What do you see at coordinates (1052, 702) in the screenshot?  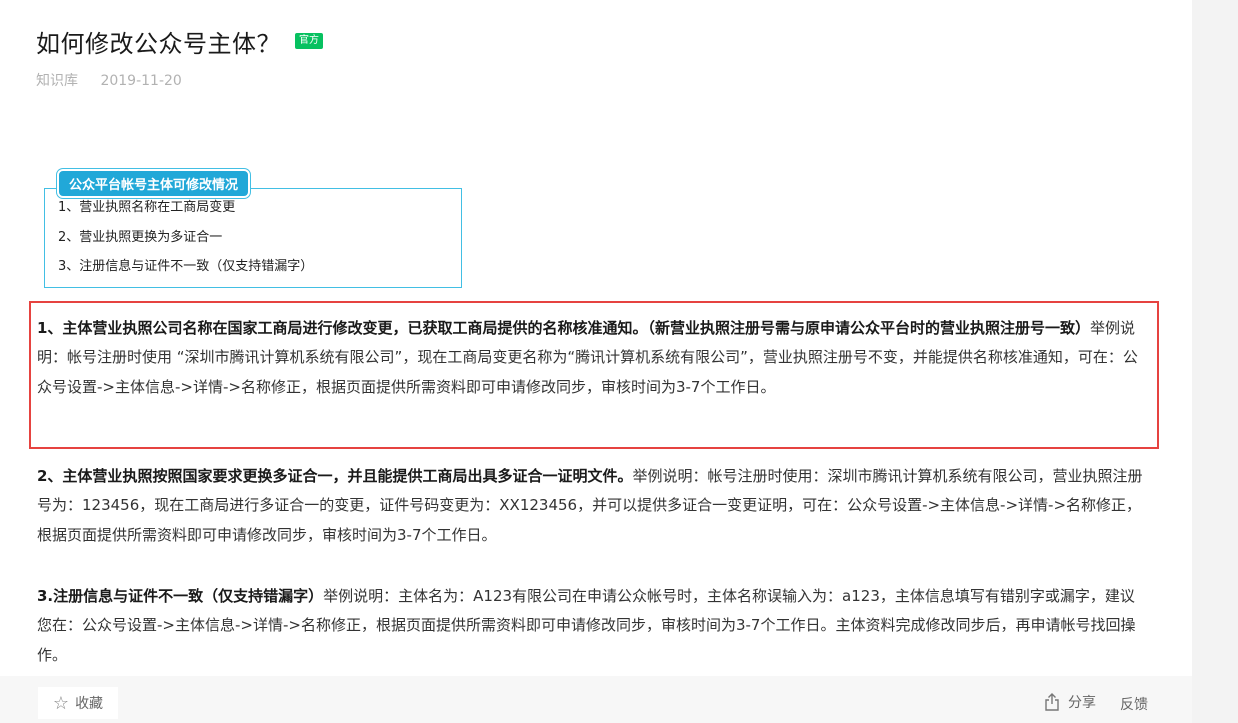 I see `share-icon` at bounding box center [1052, 702].